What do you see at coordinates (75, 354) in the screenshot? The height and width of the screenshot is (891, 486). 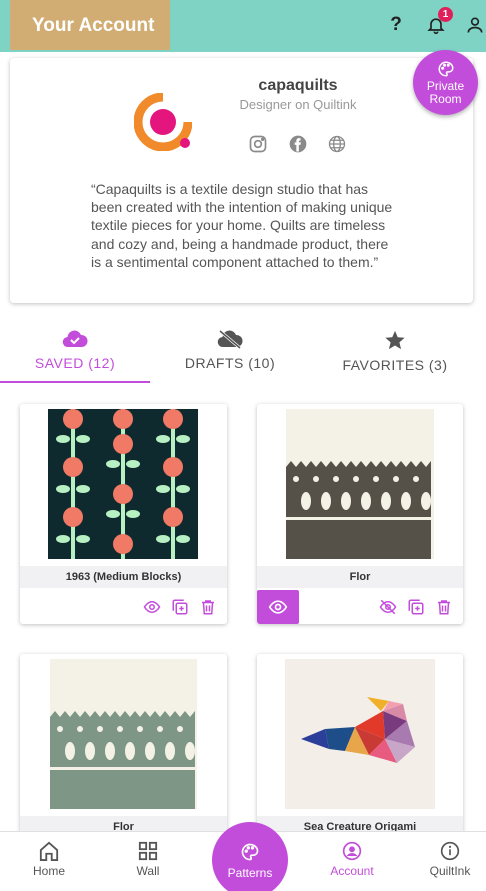 I see `tab-saved: SAVED (12)` at bounding box center [75, 354].